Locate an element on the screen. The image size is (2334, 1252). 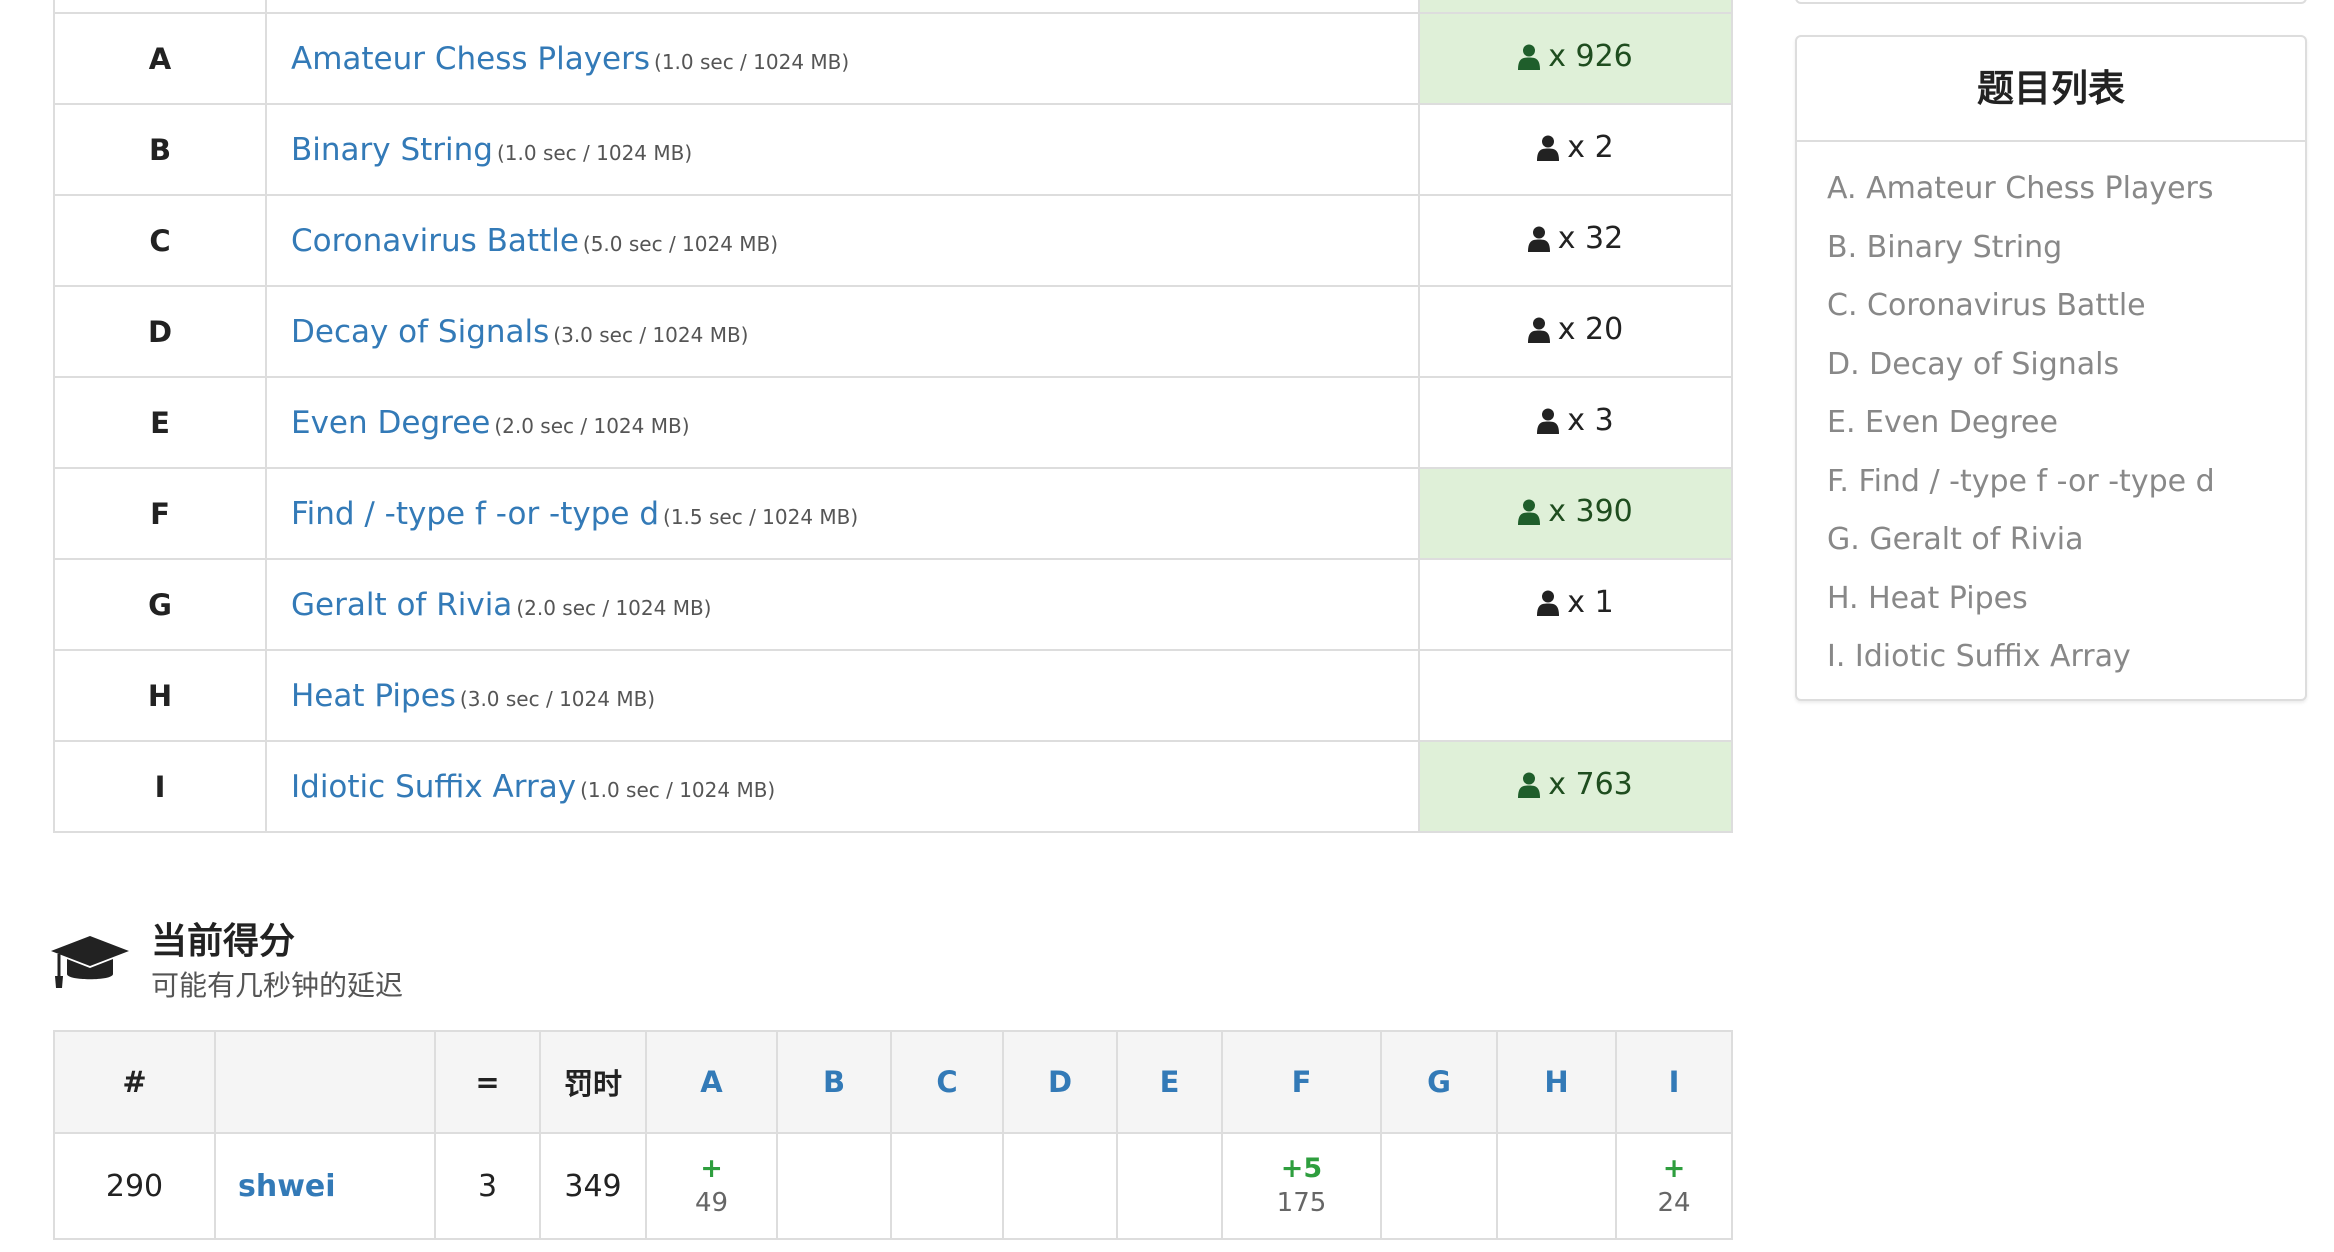
problem-header-e: E is located at coordinates (1169, 1082).